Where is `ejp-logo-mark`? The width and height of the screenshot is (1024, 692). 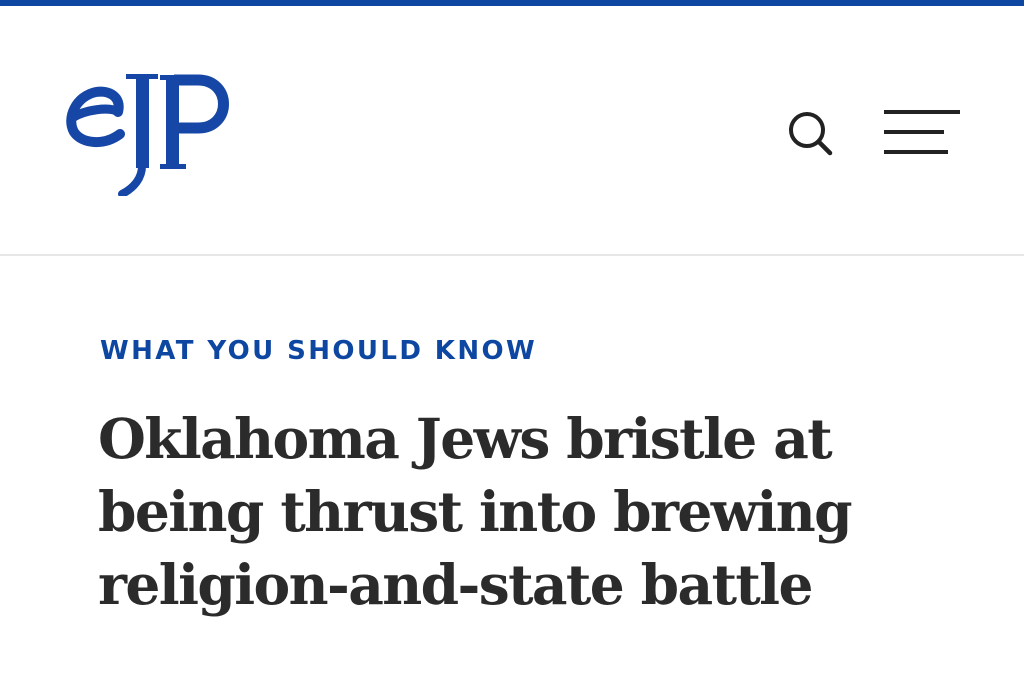 ejp-logo-mark is located at coordinates (147, 135).